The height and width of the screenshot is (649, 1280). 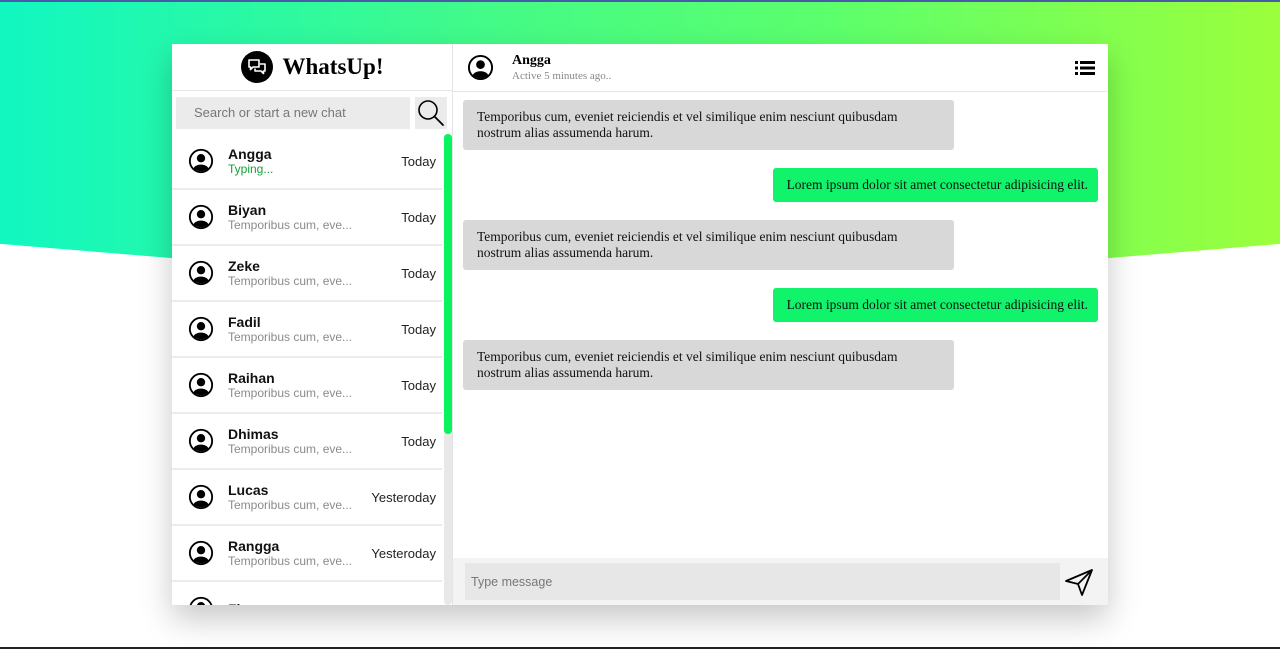 I want to click on chat-name: Zeke, so click(x=244, y=266).